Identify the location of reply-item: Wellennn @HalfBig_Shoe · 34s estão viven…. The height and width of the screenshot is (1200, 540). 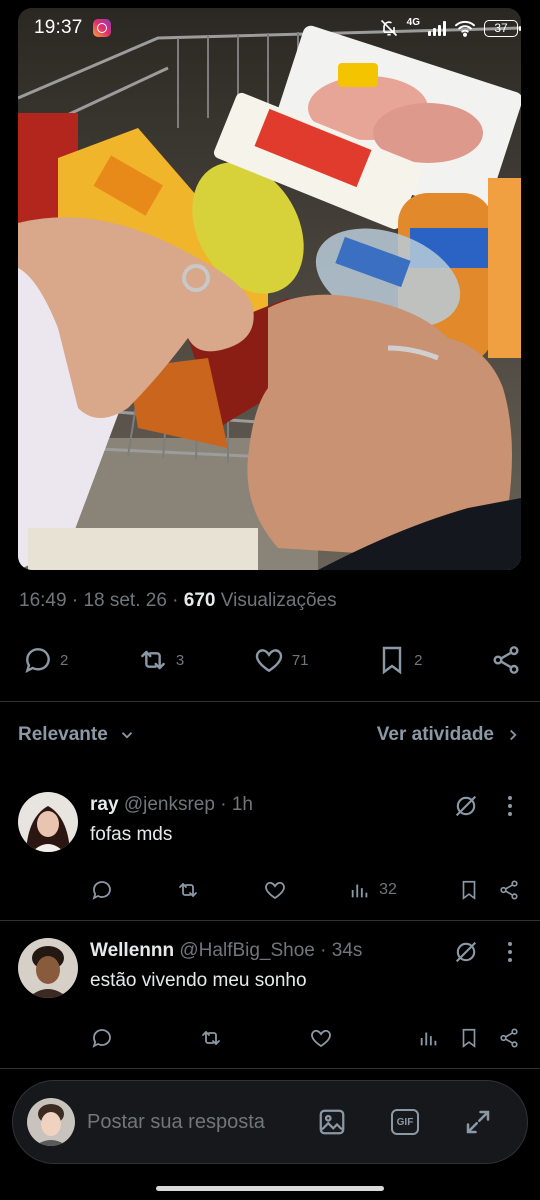
(270, 996).